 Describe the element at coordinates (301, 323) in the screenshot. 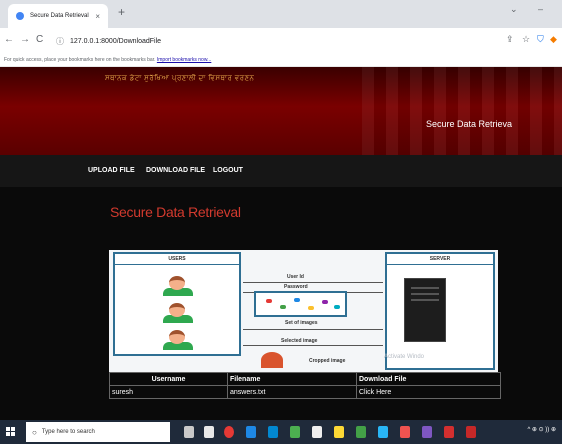

I see `step-set-of-images: Set of images` at that location.